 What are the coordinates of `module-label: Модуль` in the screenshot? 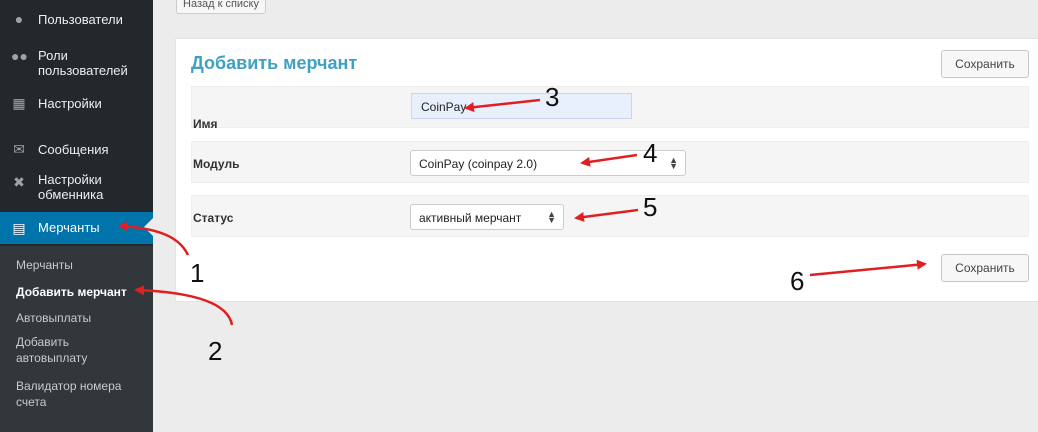 It's located at (216, 164).